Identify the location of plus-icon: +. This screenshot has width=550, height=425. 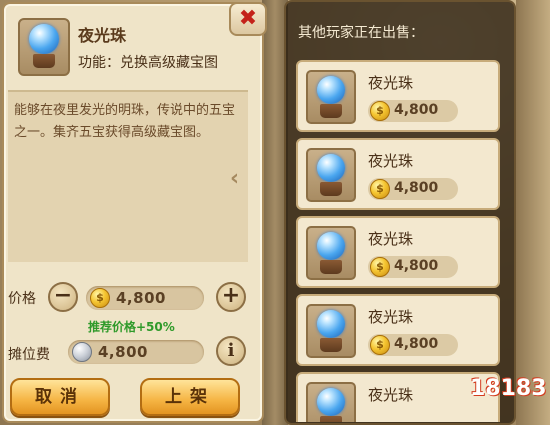
(231, 295).